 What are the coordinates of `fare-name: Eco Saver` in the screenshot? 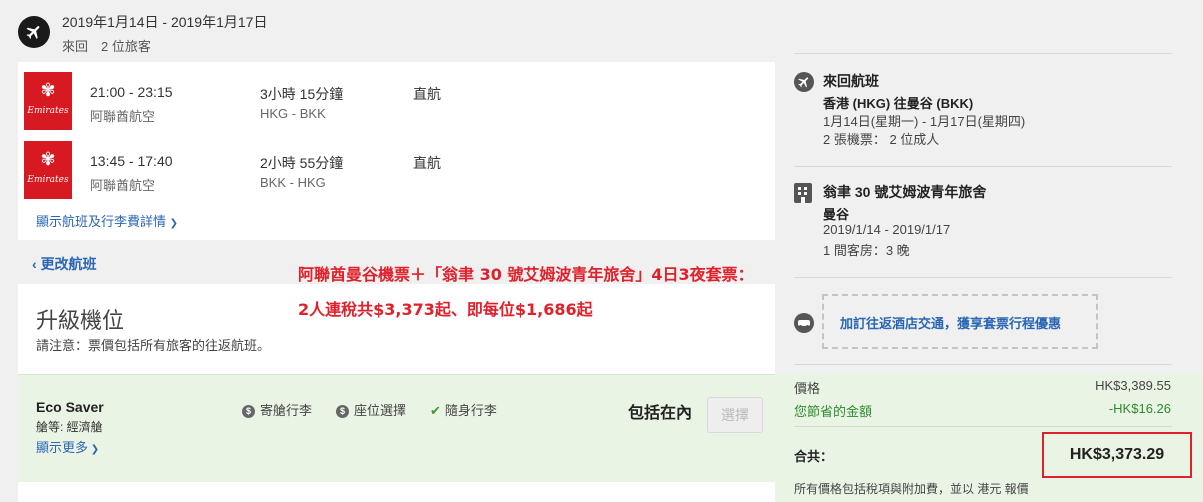 It's located at (70, 407).